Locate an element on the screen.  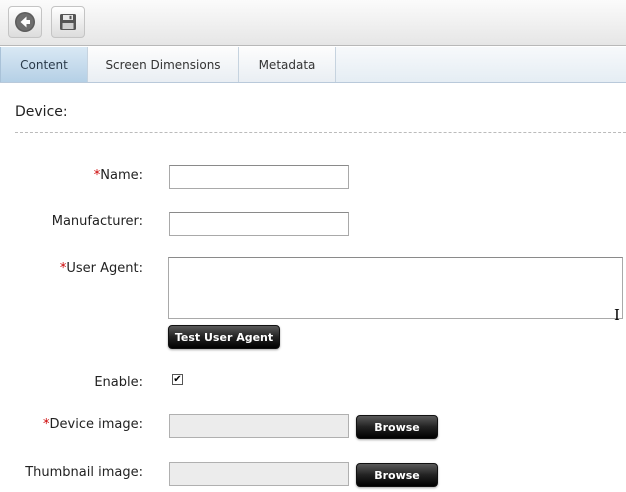
device-image-browse-button: Browse is located at coordinates (397, 427).